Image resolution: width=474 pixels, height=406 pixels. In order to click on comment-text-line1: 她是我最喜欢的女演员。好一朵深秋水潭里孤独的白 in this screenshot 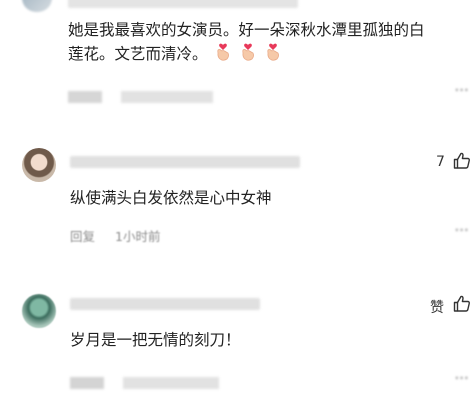, I will do `click(246, 30)`.